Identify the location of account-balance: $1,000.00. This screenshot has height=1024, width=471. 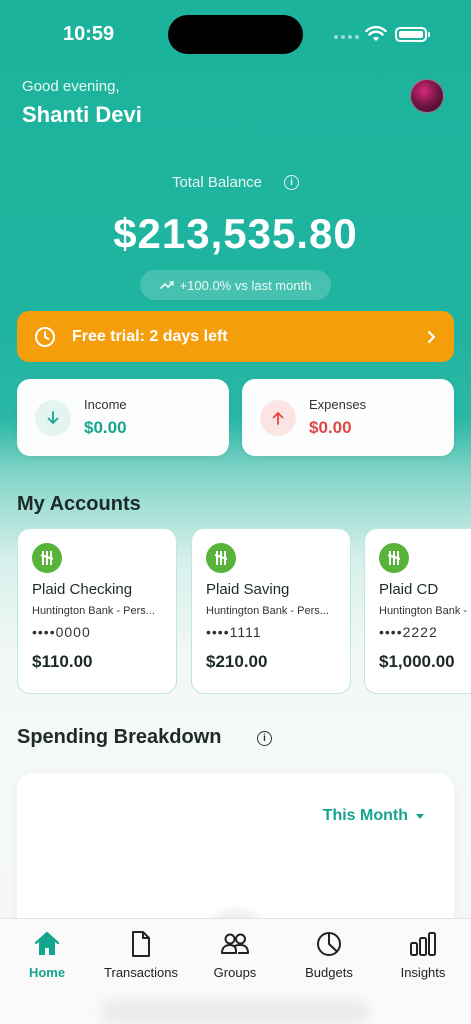
(417, 661).